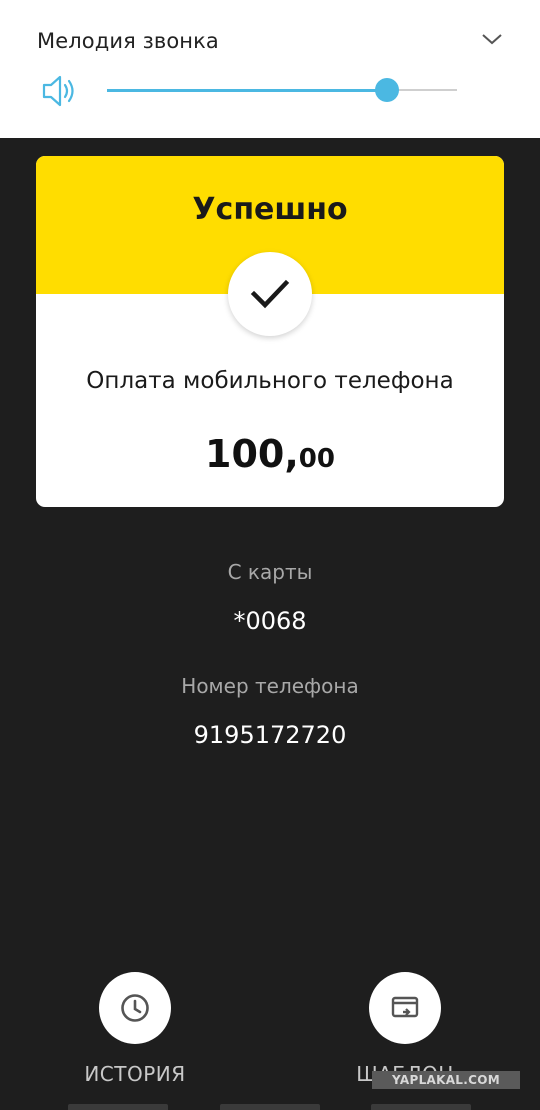 The image size is (540, 1110). I want to click on status-title: Успешно, so click(270, 209).